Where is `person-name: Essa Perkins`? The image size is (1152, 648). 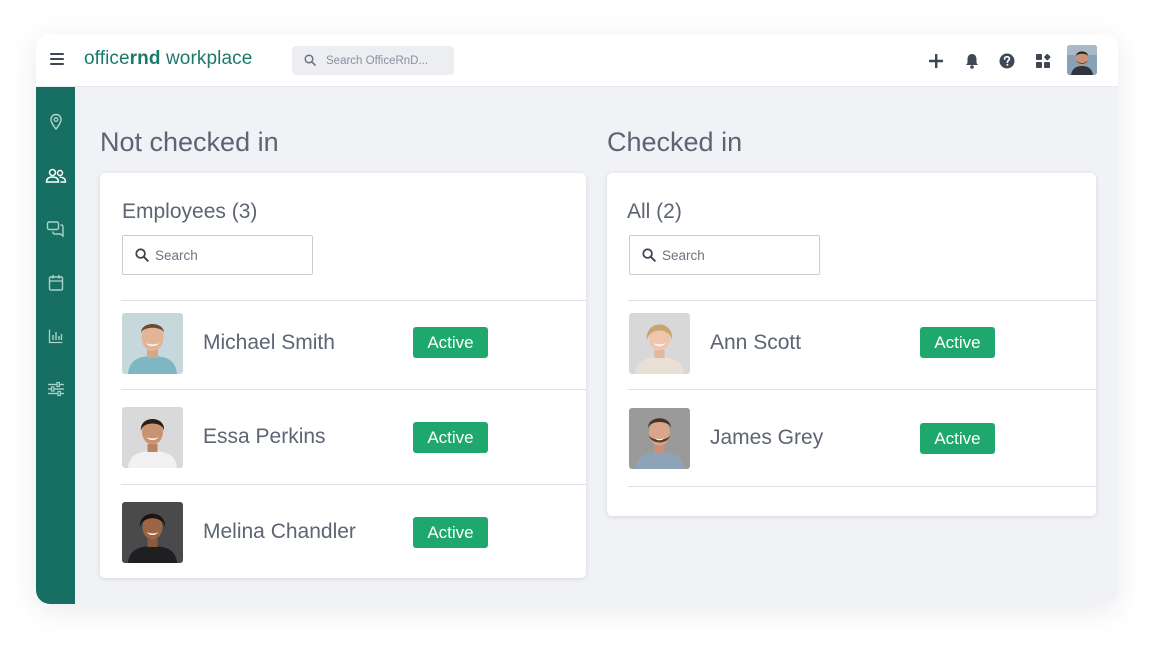
person-name: Essa Perkins is located at coordinates (264, 436).